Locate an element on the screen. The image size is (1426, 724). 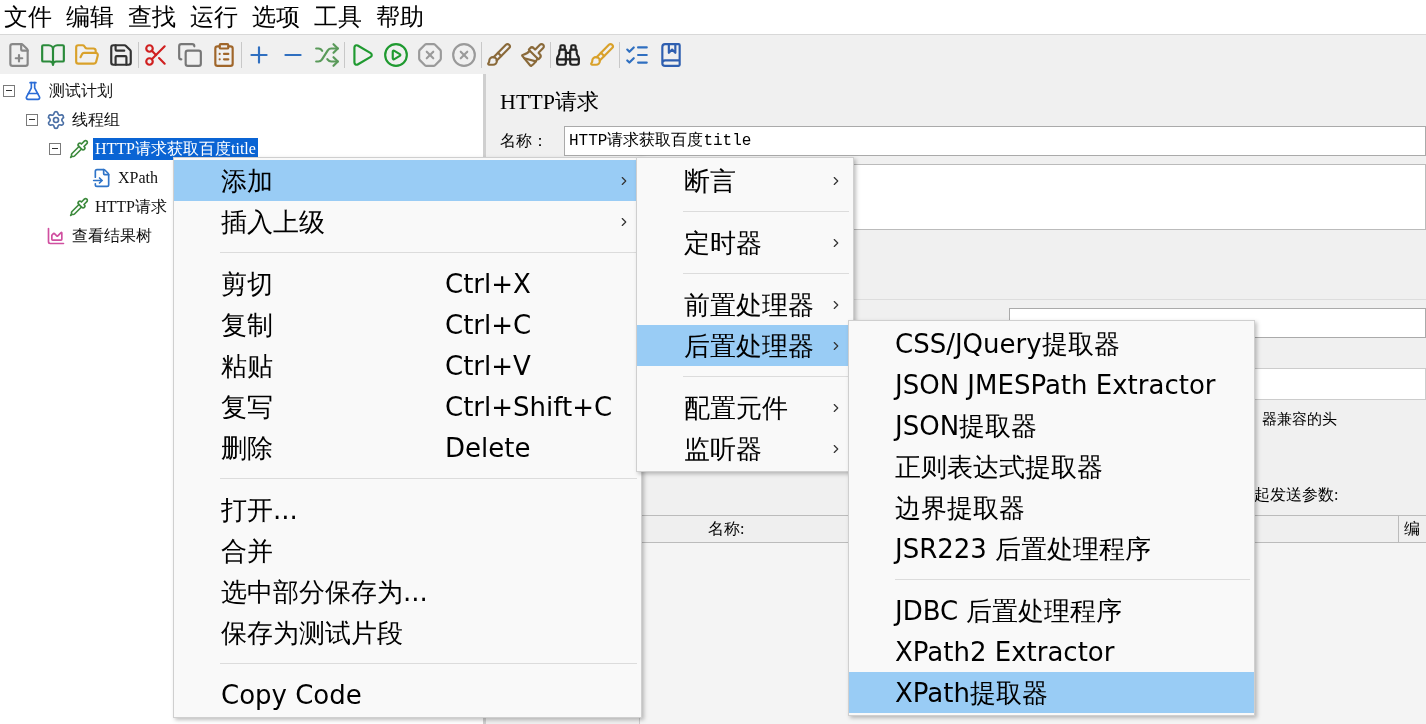
shortcut-label: Ctrl+V is located at coordinates (488, 365).